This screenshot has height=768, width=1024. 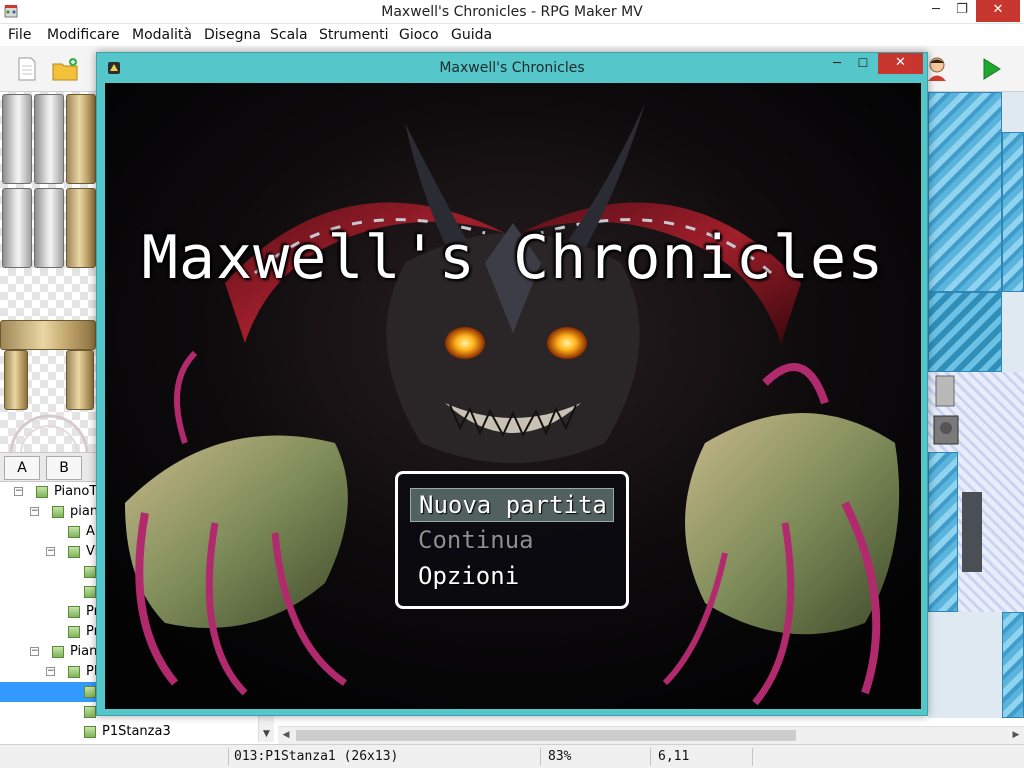 What do you see at coordinates (513, 258) in the screenshot?
I see `game-title-logo: Maxwell's Chronicles` at bounding box center [513, 258].